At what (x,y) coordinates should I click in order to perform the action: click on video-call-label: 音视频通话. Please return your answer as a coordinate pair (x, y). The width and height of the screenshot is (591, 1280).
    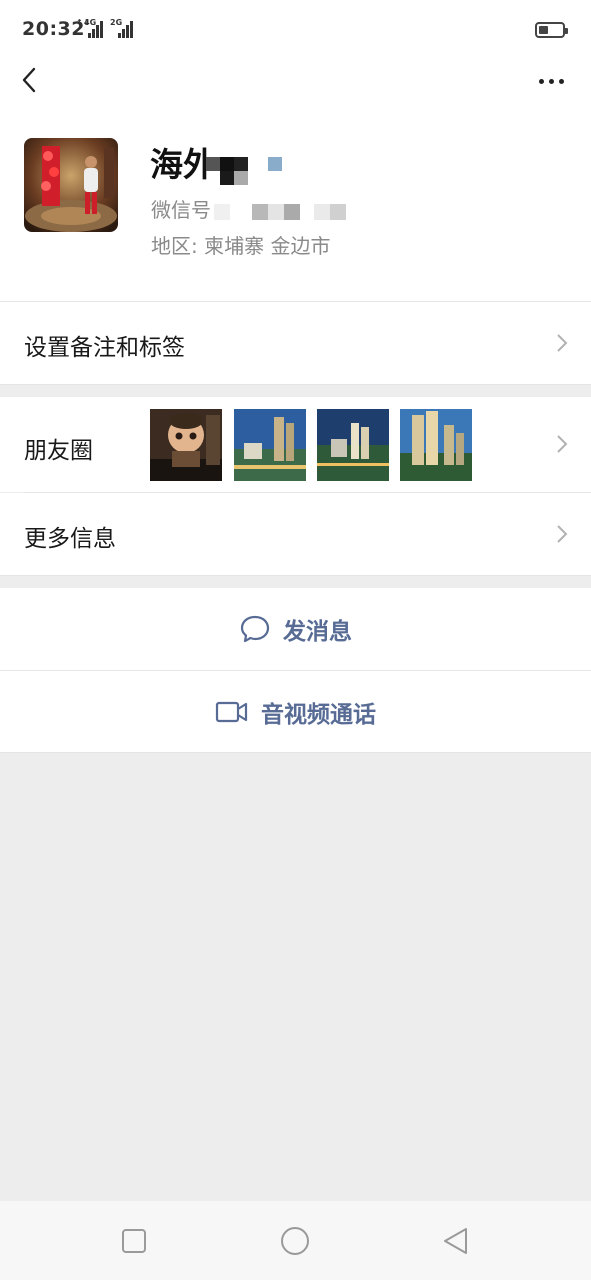
    Looking at the image, I should click on (318, 715).